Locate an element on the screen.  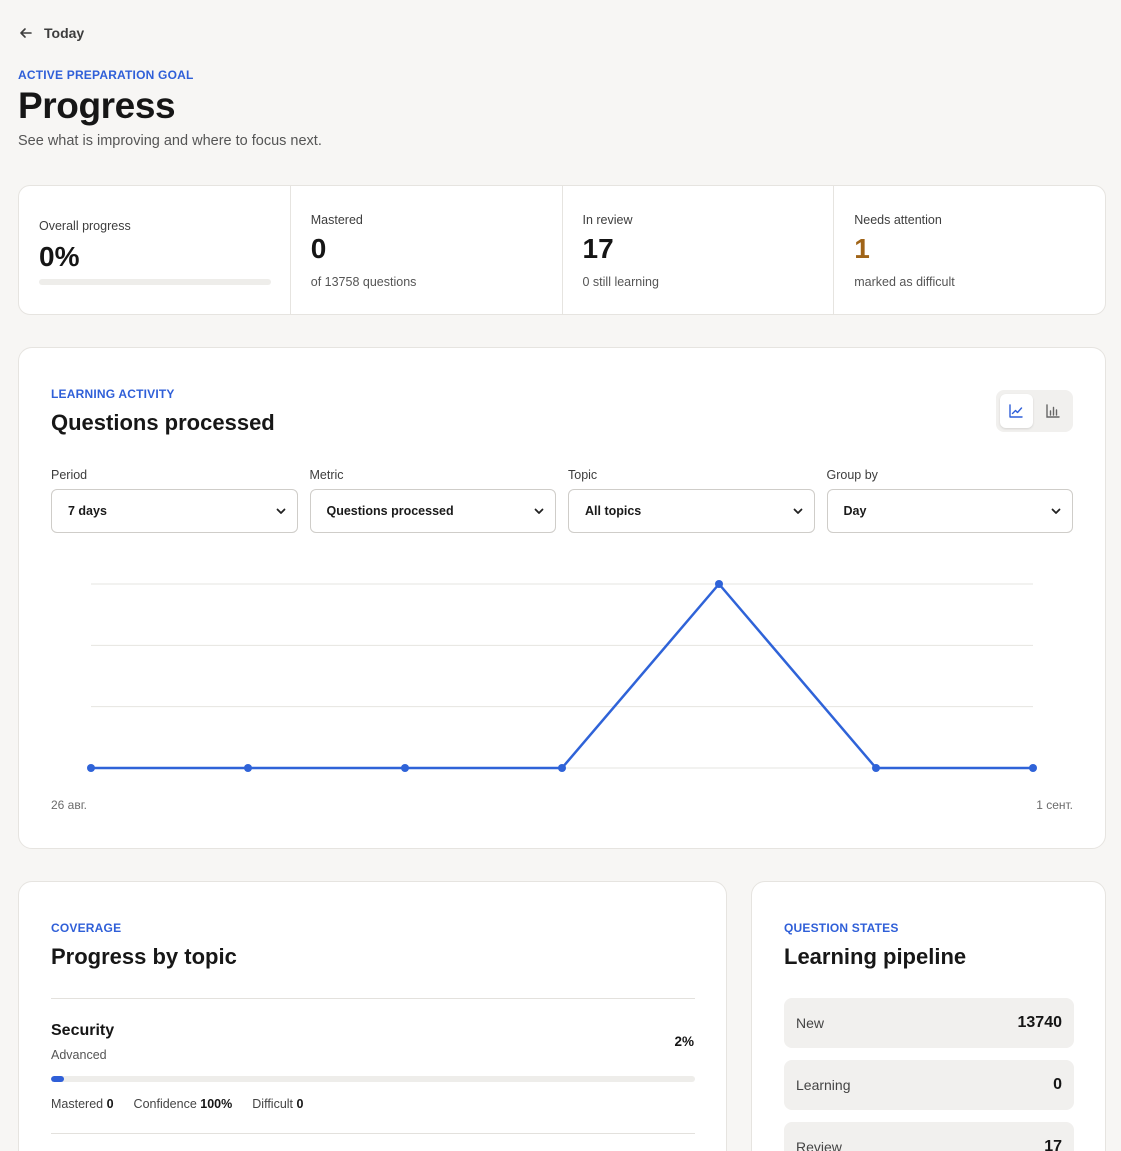
metric-select: Questions processed is located at coordinates (432, 511).